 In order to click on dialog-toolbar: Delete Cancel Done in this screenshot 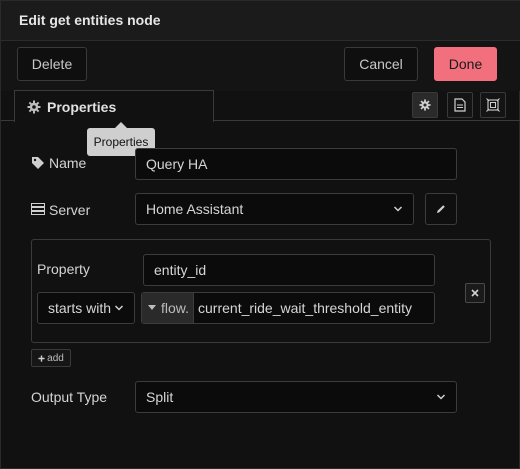, I will do `click(260, 66)`.